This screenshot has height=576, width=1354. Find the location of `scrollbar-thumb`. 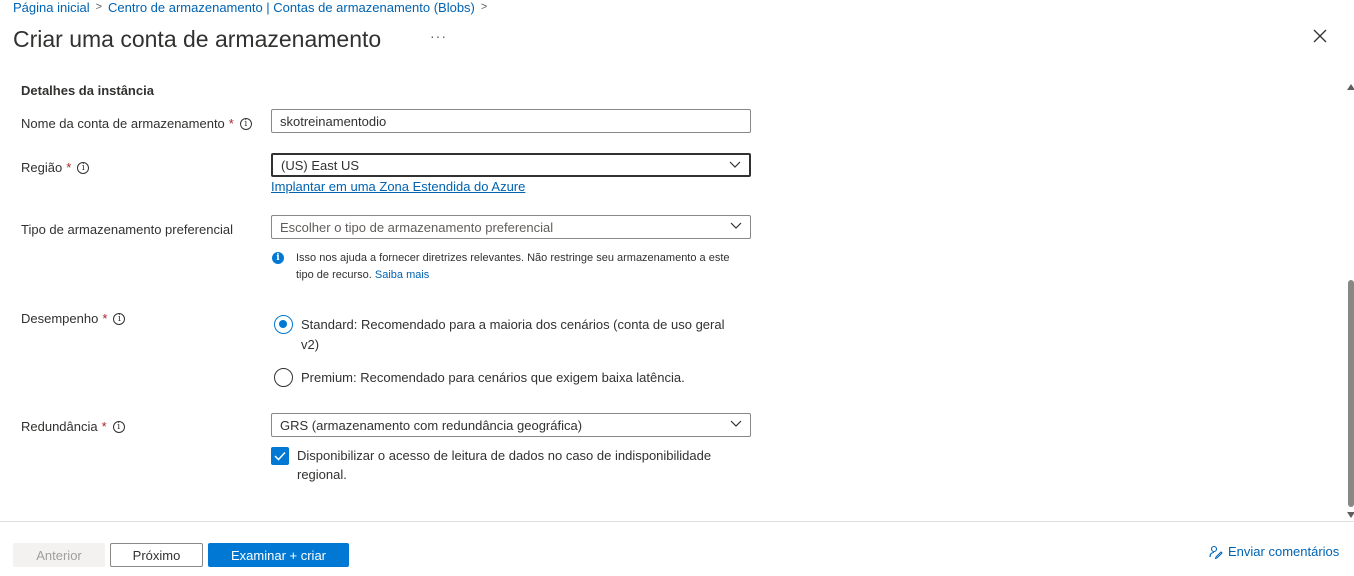

scrollbar-thumb is located at coordinates (1351, 393).